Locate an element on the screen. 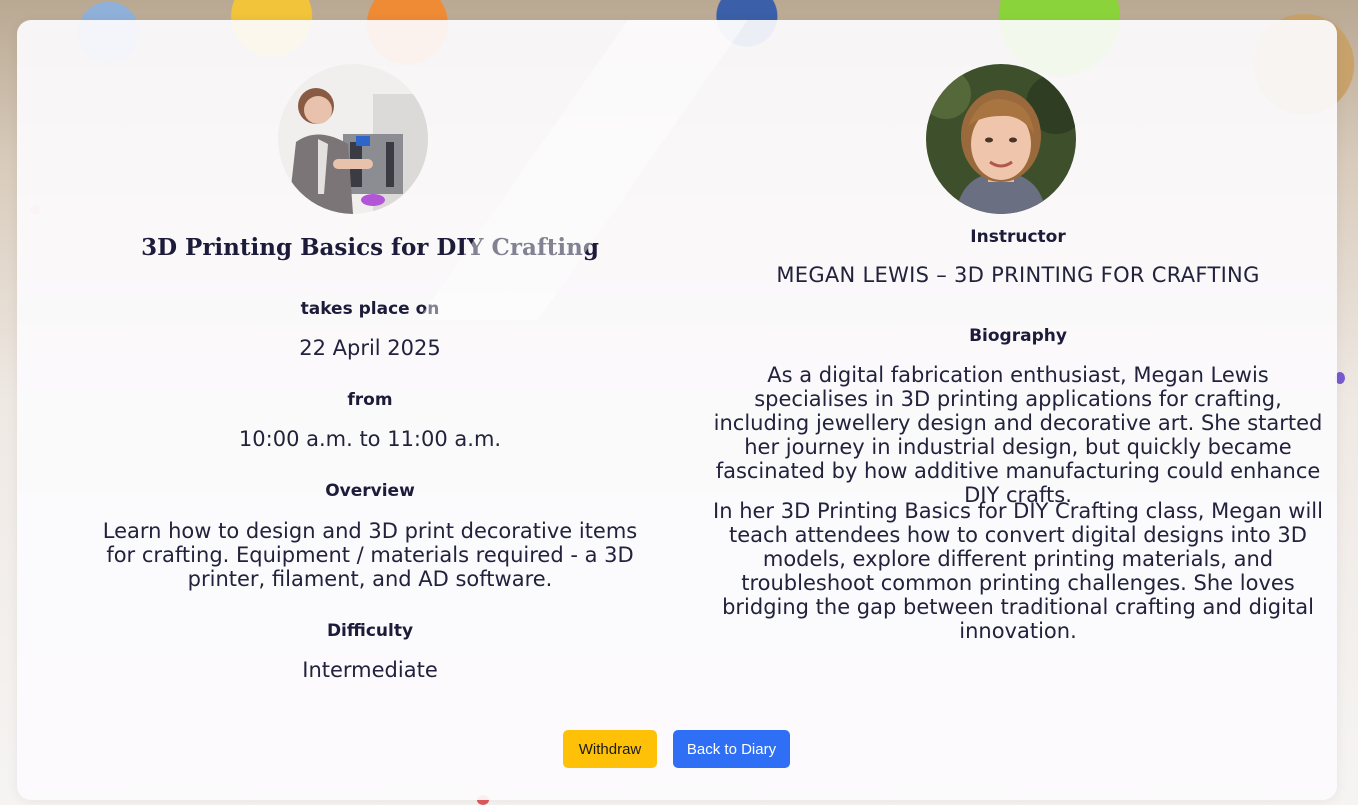 This screenshot has height=805, width=1358. class-photo-illustration is located at coordinates (353, 139).